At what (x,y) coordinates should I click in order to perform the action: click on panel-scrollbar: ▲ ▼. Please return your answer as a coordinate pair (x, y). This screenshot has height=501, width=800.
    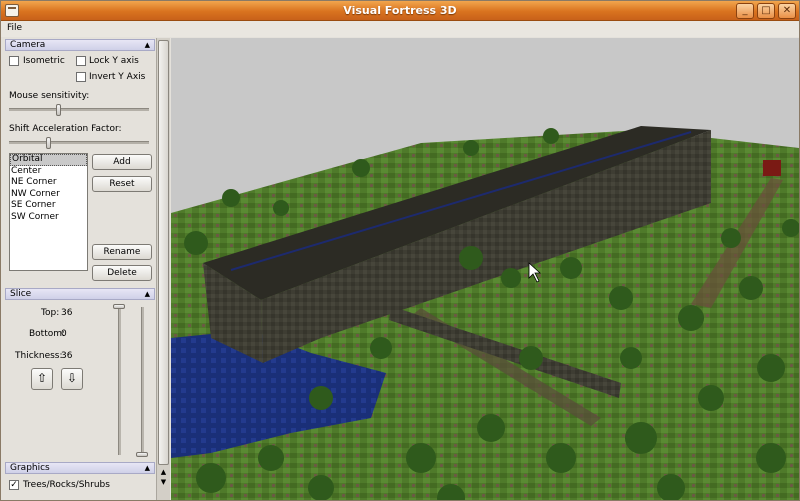
    Looking at the image, I should click on (163, 269).